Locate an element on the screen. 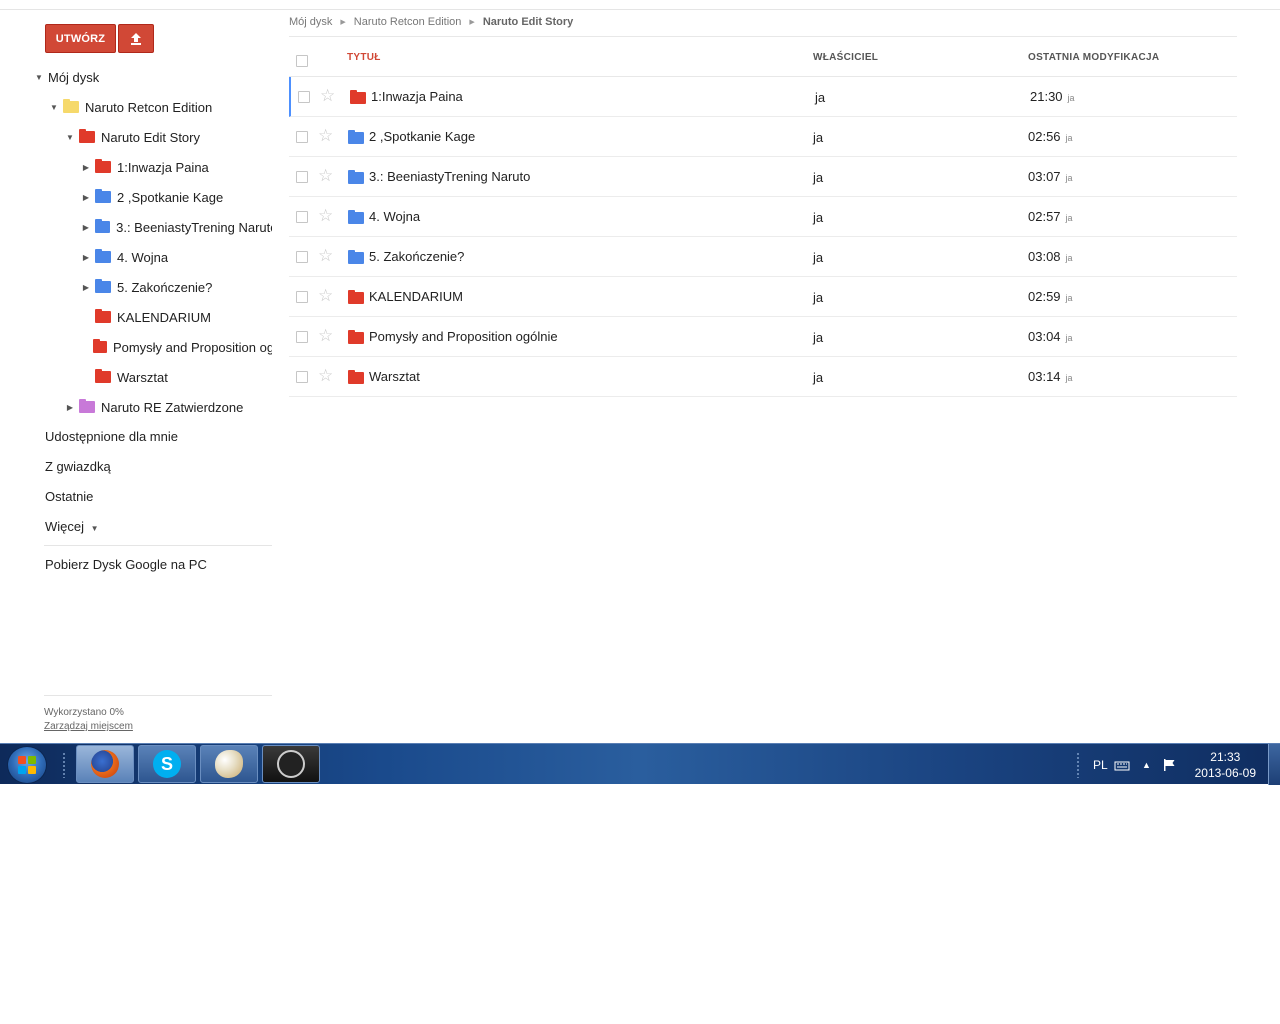 The height and width of the screenshot is (1024, 1280). taskbar-clock: 21:33 2013-06-09 is located at coordinates (1225, 765).